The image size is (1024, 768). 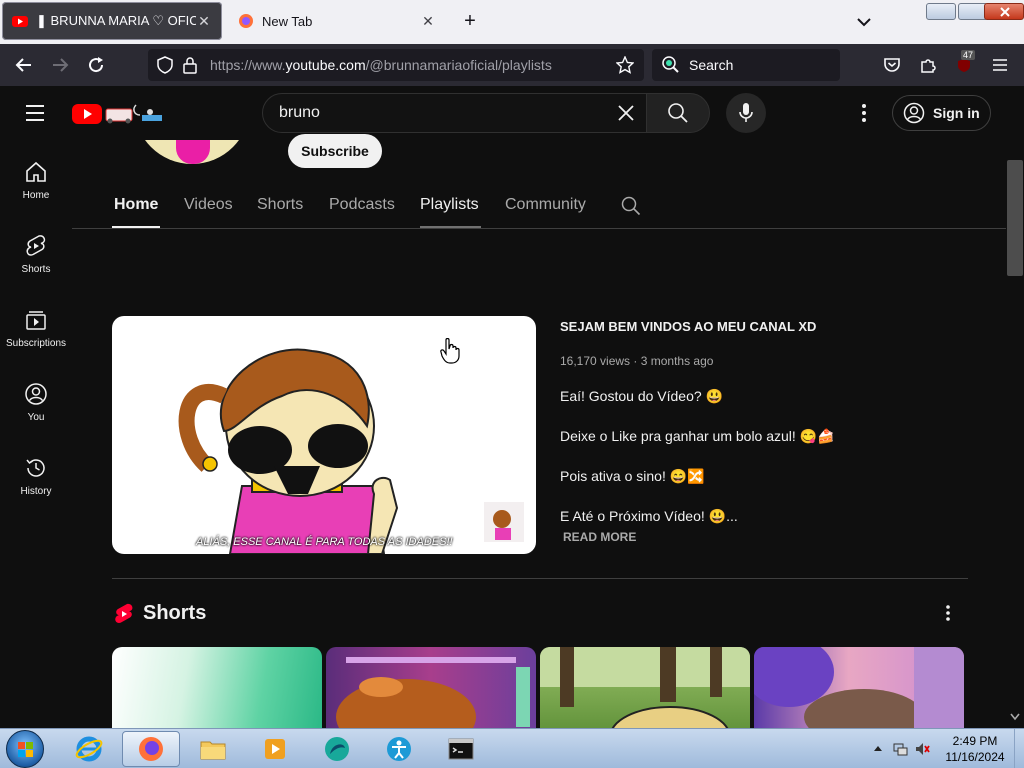 I want to click on back-button, so click(x=24, y=65).